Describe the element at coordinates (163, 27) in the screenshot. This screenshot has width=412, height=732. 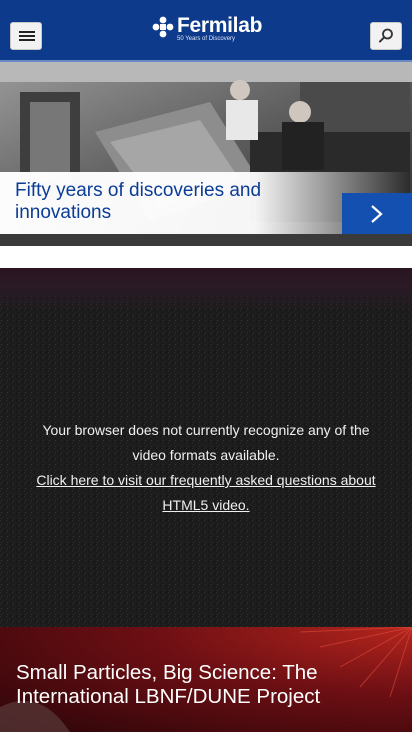
I see `fermilab-logo-mark-icon` at that location.